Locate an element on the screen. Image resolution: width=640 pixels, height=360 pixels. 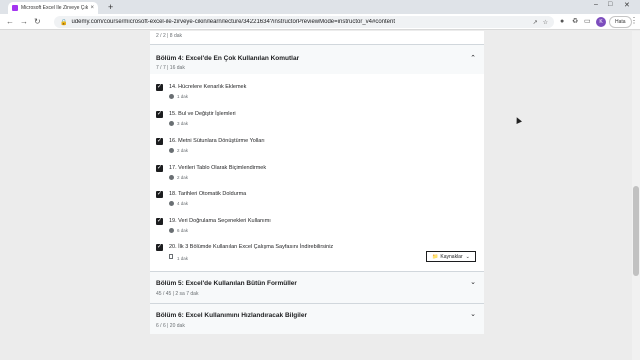
lecture-title: 14. Hücrelere Kenarlık Eklemek is located at coordinates (207, 87).